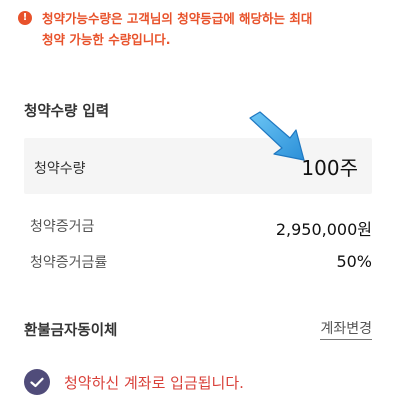 Image resolution: width=400 pixels, height=412 pixels. Describe the element at coordinates (154, 382) in the screenshot. I see `deposit-message-text: 청약하신 계좌로 입금됩니다.` at that location.